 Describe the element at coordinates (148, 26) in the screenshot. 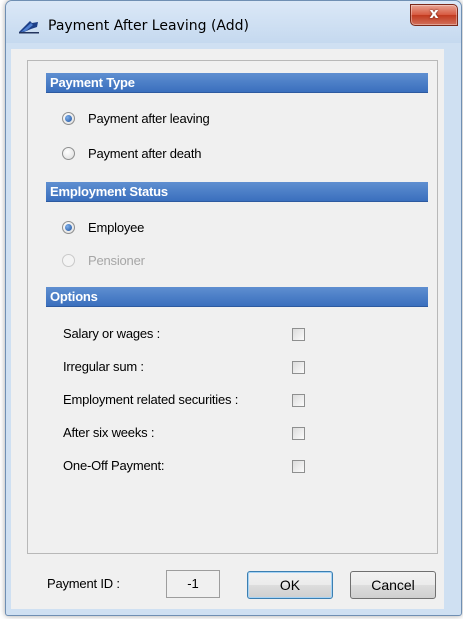

I see `window-title: Payment After Leaving (Add)` at that location.